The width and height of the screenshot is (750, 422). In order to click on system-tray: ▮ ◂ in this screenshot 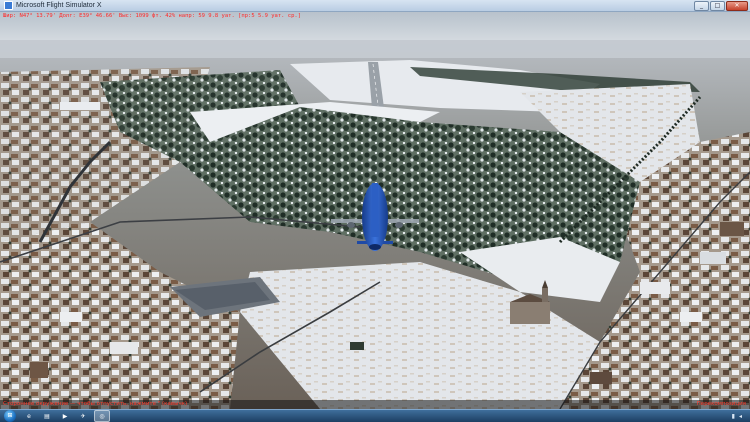, I will do `click(739, 416)`.